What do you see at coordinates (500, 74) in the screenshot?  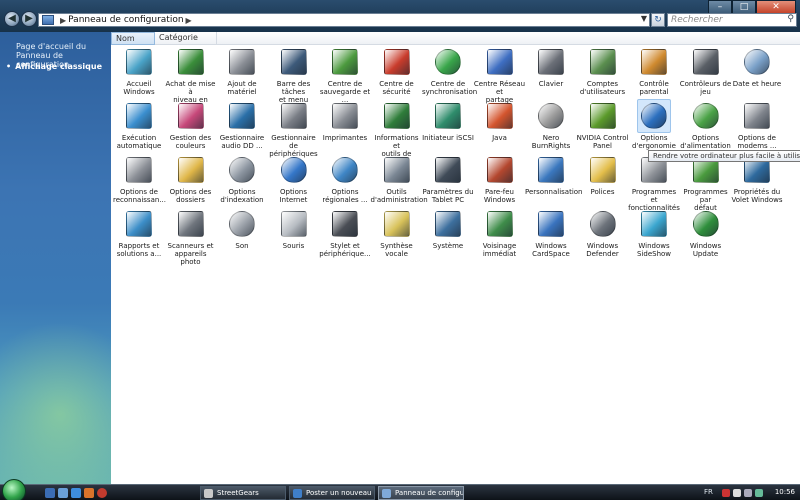 I see `control-panel-item: Centre Réseau et partage` at bounding box center [500, 74].